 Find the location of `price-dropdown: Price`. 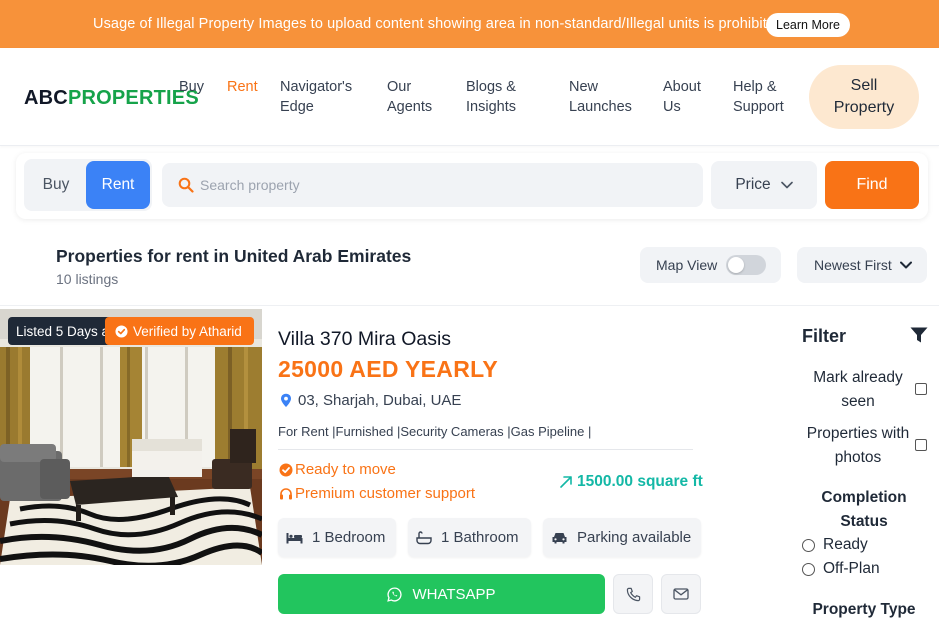

price-dropdown: Price is located at coordinates (764, 185).